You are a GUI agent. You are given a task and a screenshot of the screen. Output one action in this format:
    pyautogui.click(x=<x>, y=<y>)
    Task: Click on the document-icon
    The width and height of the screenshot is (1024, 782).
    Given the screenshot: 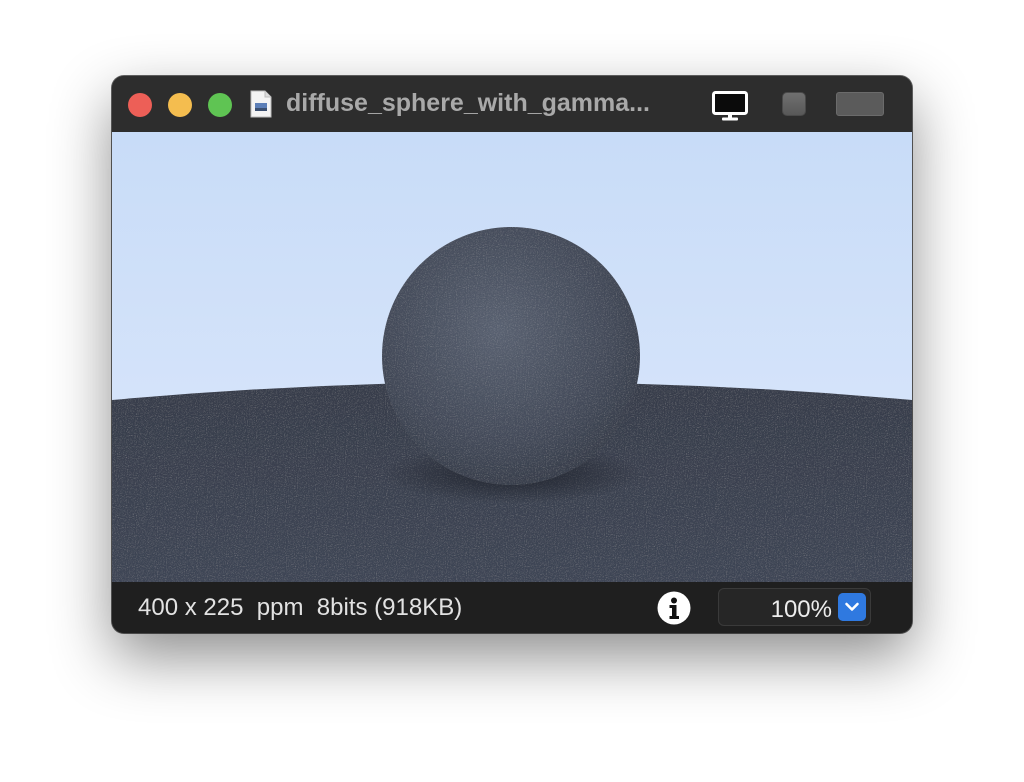 What is the action you would take?
    pyautogui.click(x=261, y=104)
    